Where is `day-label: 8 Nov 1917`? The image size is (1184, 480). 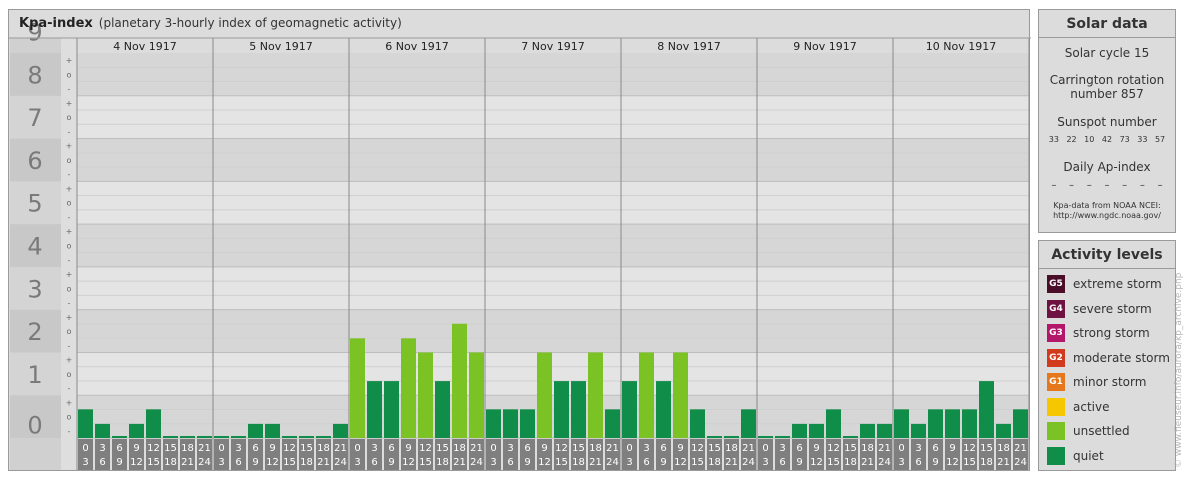 day-label: 8 Nov 1917 is located at coordinates (688, 46).